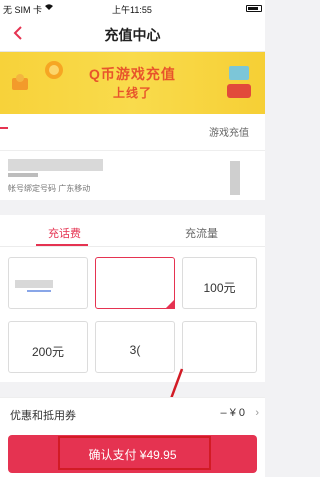 The width and height of the screenshot is (320, 477). I want to click on coupon-label: 优惠和抵用券, so click(43, 416).